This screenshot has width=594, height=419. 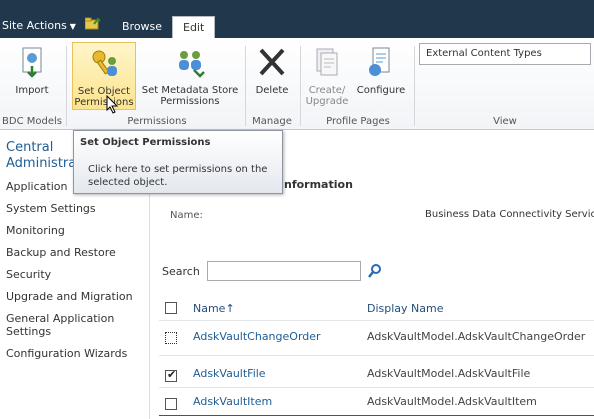 I want to click on group-label-view: View, so click(x=505, y=121).